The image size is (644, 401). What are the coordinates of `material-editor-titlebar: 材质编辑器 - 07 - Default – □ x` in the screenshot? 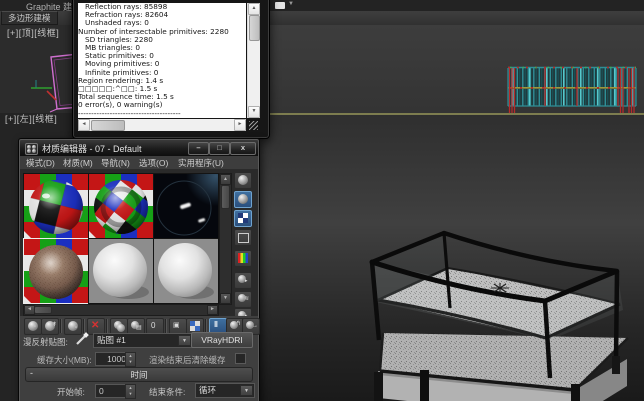 It's located at (139, 148).